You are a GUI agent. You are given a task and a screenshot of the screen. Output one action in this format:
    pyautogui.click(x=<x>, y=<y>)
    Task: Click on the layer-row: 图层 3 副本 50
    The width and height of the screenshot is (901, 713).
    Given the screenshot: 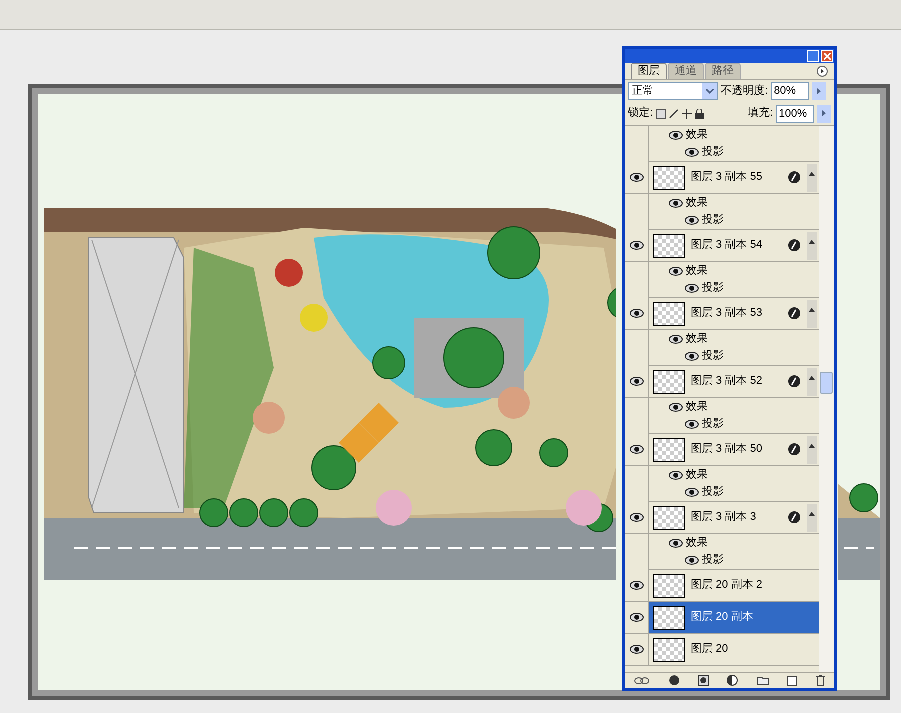 What is the action you would take?
    pyautogui.click(x=734, y=449)
    